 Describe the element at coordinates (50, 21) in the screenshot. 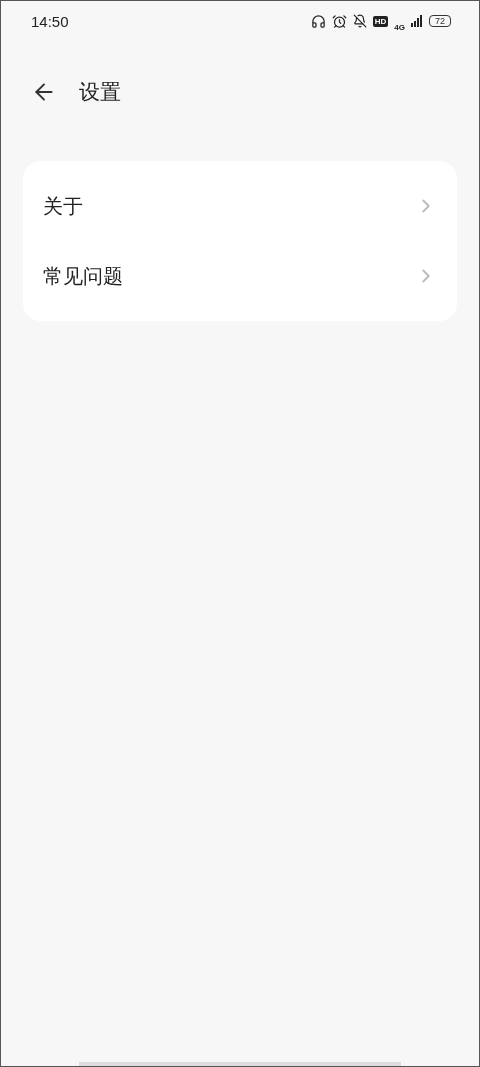

I see `status-time: 14:50` at that location.